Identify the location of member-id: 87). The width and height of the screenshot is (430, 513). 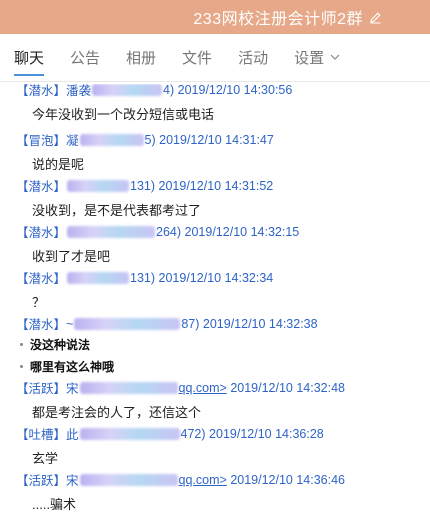
(190, 324).